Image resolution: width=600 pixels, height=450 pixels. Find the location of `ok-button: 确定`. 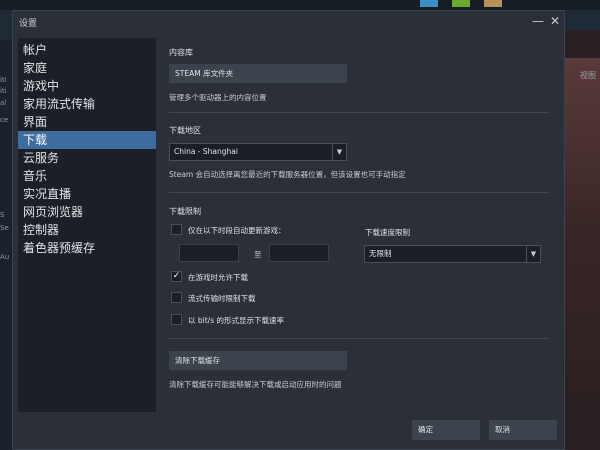

ok-button: 确定 is located at coordinates (446, 430).